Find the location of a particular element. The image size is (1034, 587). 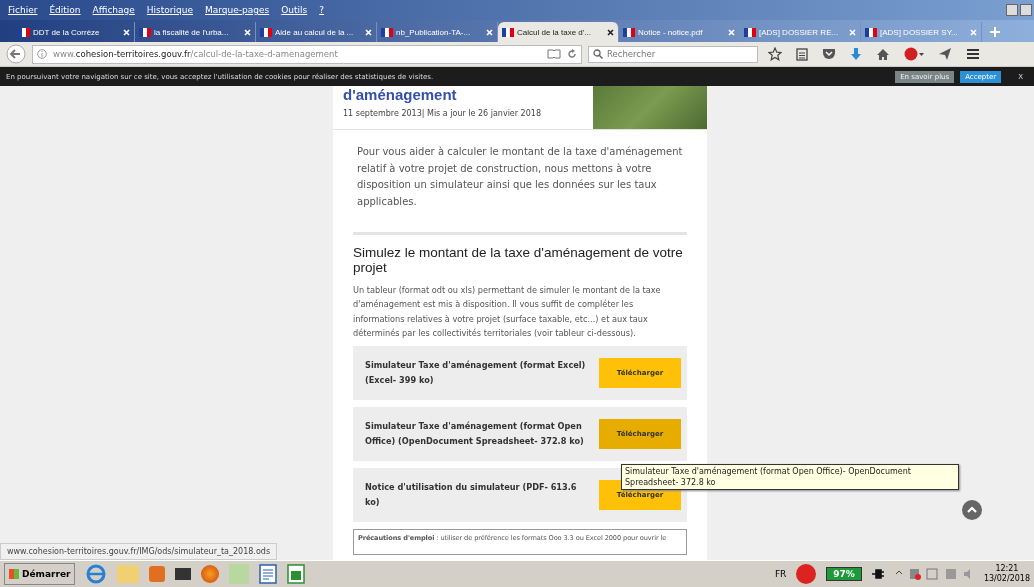

info-icon is located at coordinates (42, 54).